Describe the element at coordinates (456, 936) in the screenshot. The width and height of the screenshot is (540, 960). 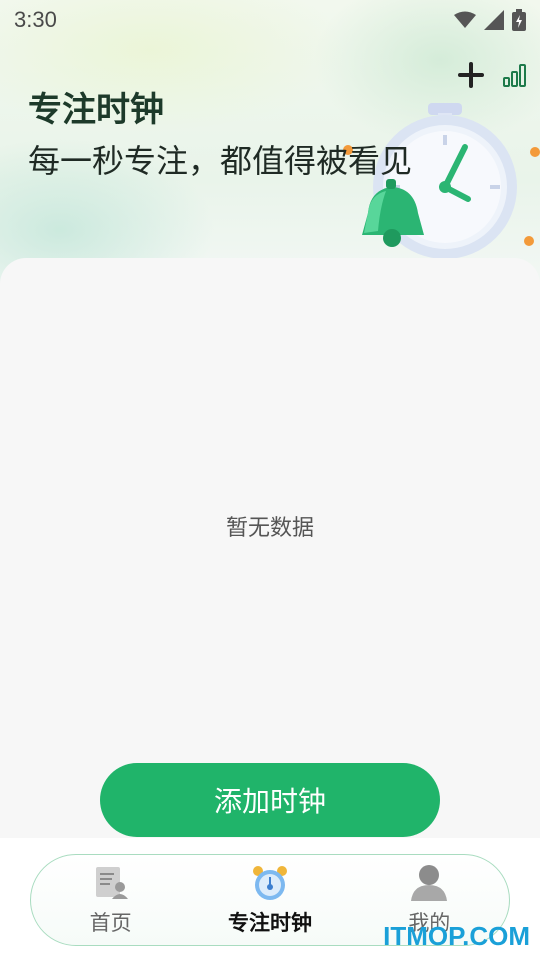
I see `watermark: ITMOP.COM` at that location.